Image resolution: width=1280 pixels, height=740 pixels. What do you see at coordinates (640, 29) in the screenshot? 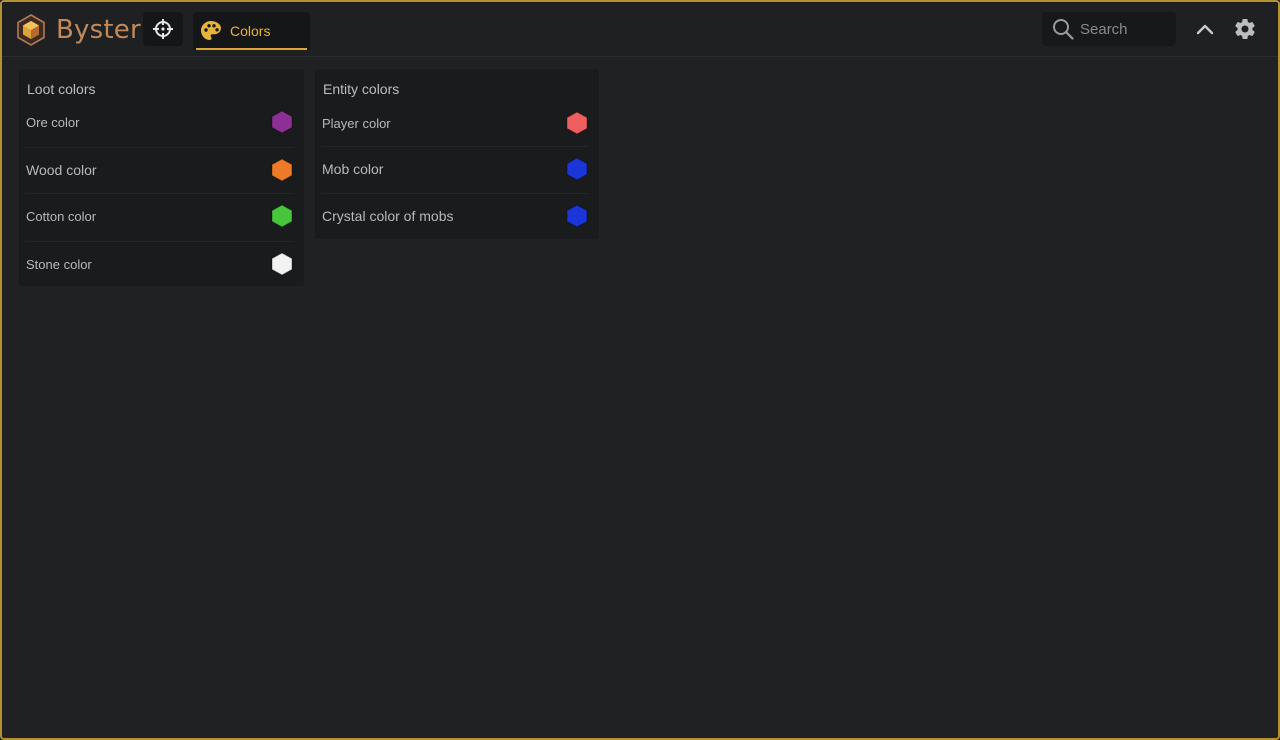
I see `top-bar: Byster Colors` at bounding box center [640, 29].